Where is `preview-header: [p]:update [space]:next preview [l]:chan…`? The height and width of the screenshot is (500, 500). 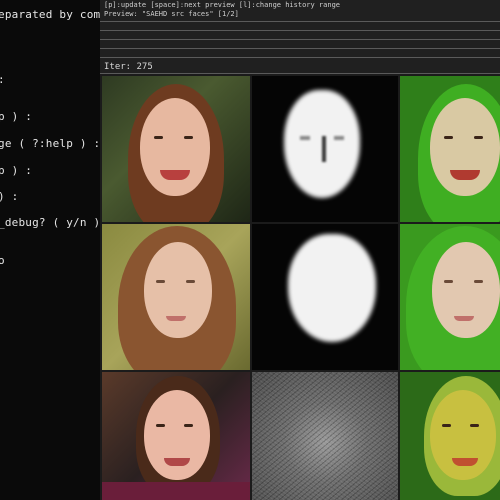
preview-header: [p]:update [space]:next preview [l]:chan… is located at coordinates (300, 37).